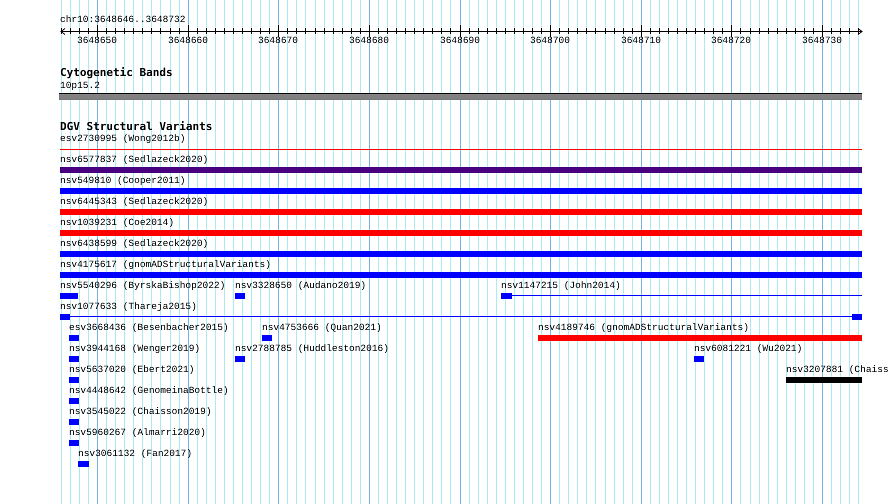  What do you see at coordinates (149, 327) in the screenshot?
I see `feature-label: esv3668436 (Besenbacher2015)` at bounding box center [149, 327].